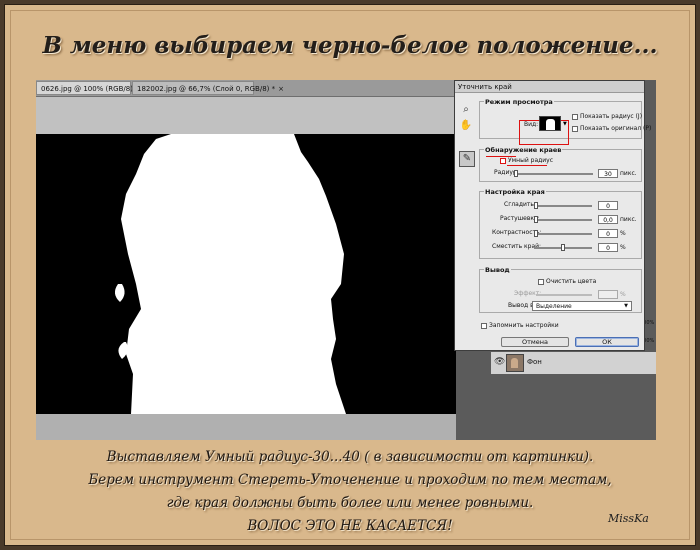 This screenshot has height=550, width=700. Describe the element at coordinates (208, 88) in the screenshot. I see `tab-182002: 182002.jpg @ 66,7% (Слой 0, RGB/8) * ×` at that location.